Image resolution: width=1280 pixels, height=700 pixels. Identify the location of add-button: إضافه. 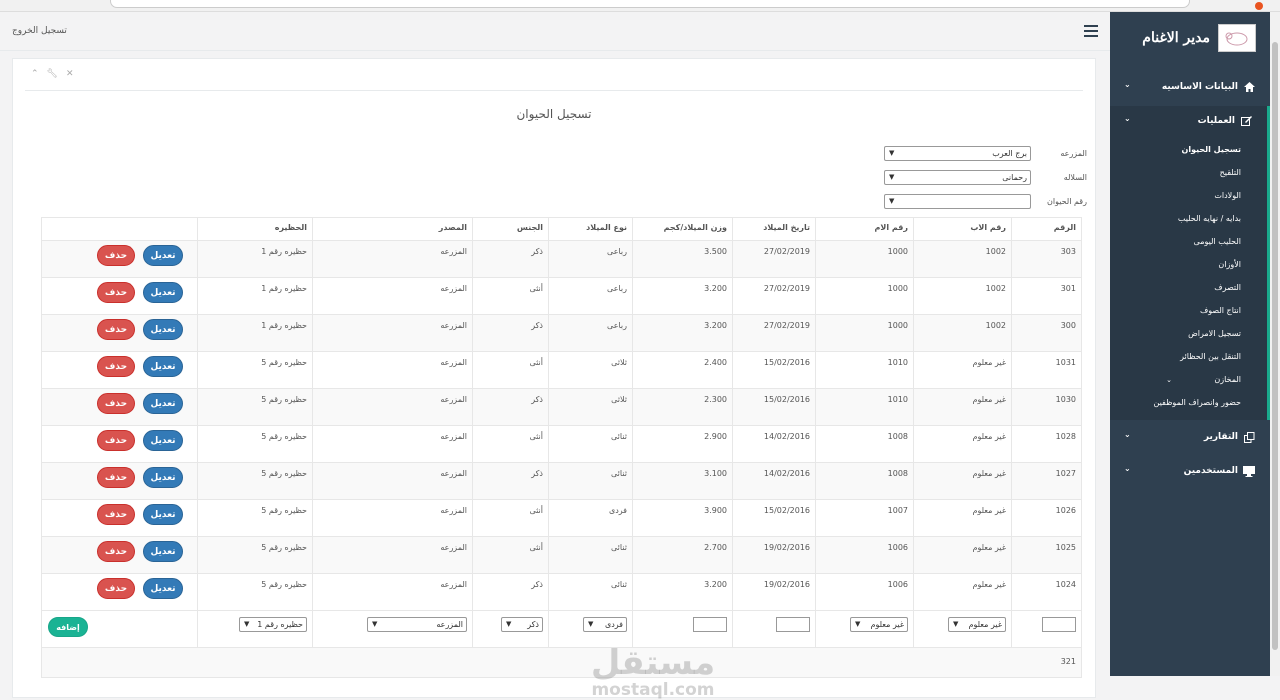
(68, 627).